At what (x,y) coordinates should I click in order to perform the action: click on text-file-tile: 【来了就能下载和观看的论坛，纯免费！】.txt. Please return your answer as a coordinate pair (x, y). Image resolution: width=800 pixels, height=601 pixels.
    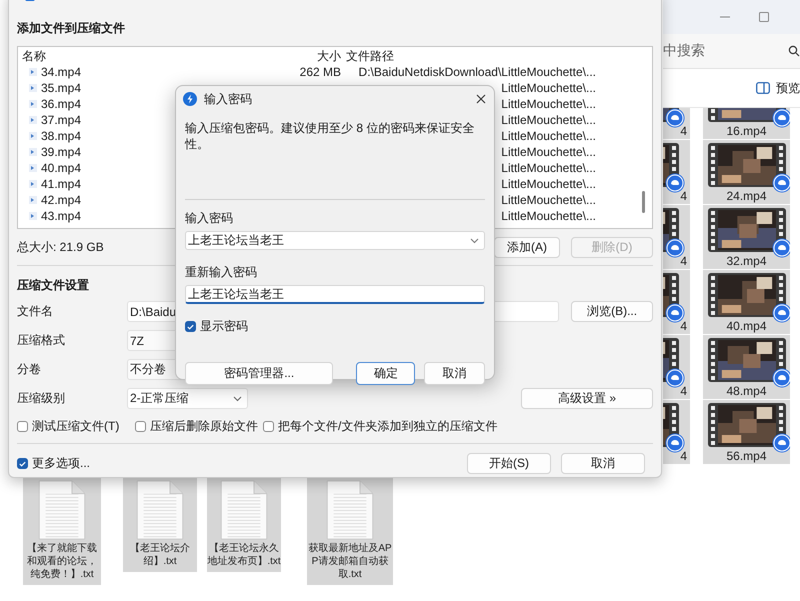
    Looking at the image, I should click on (62, 531).